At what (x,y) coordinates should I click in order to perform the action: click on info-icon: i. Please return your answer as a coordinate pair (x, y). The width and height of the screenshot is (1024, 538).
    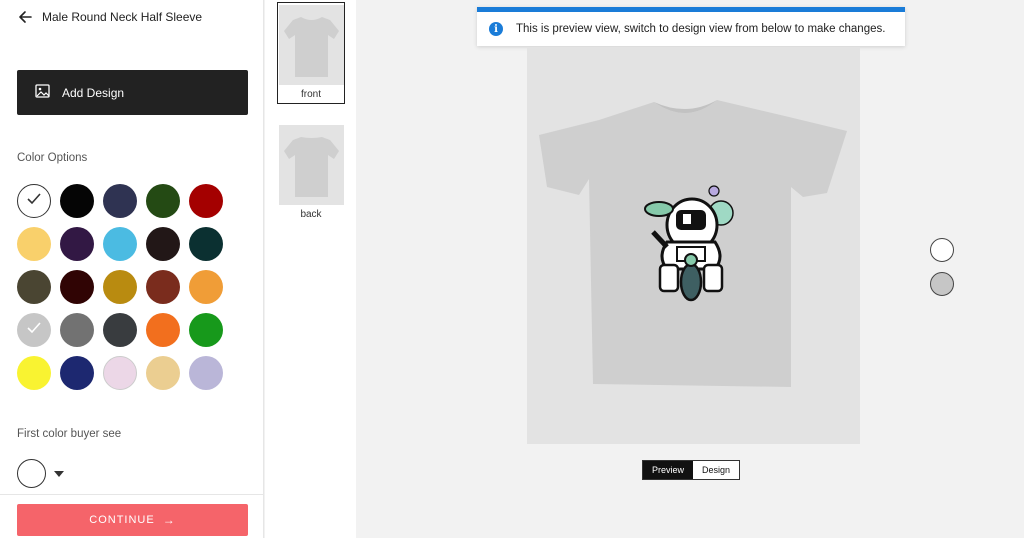
    Looking at the image, I should click on (496, 29).